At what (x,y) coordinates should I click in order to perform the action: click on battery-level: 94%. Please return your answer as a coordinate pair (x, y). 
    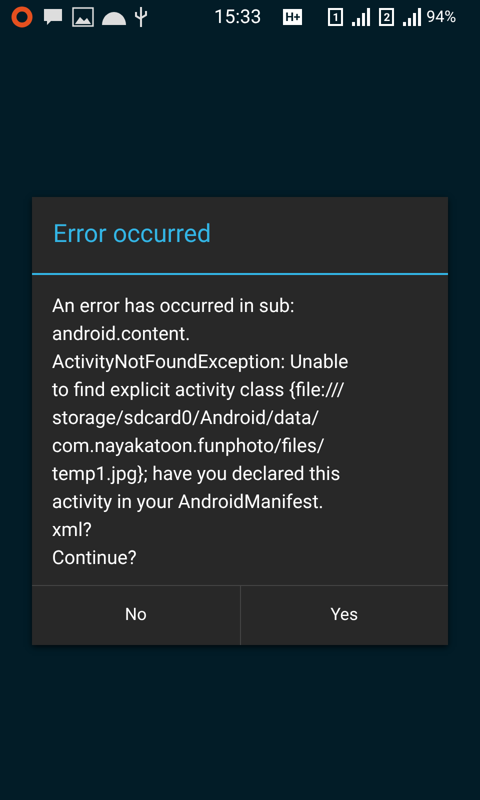
    Looking at the image, I should click on (441, 17).